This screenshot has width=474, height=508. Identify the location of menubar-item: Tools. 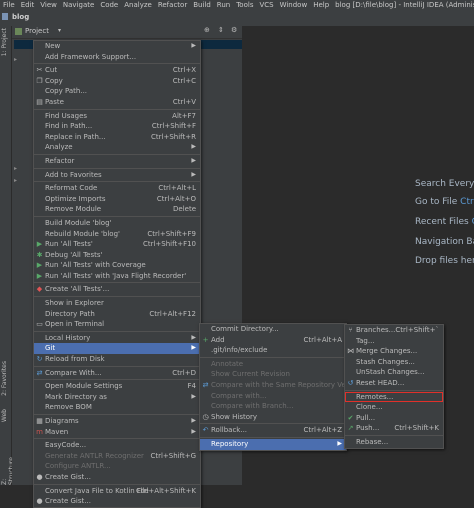
(244, 5).